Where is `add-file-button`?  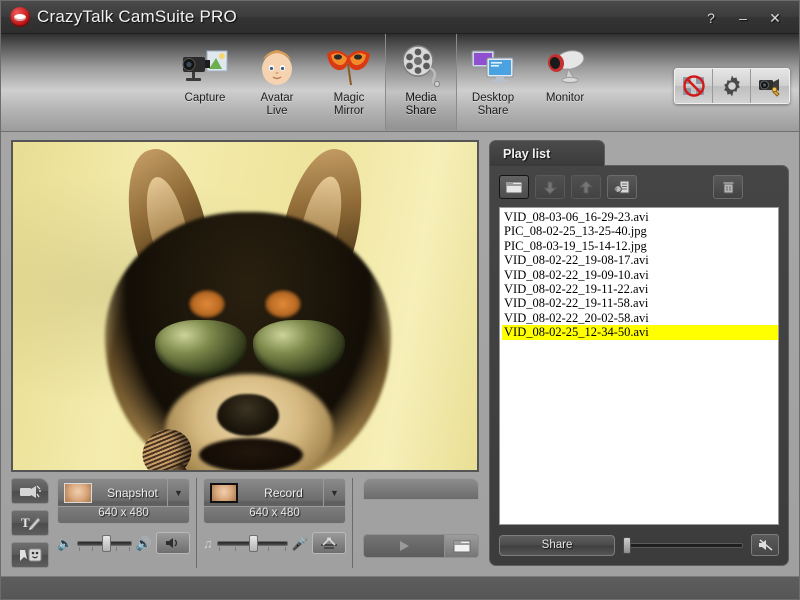 add-file-button is located at coordinates (514, 187).